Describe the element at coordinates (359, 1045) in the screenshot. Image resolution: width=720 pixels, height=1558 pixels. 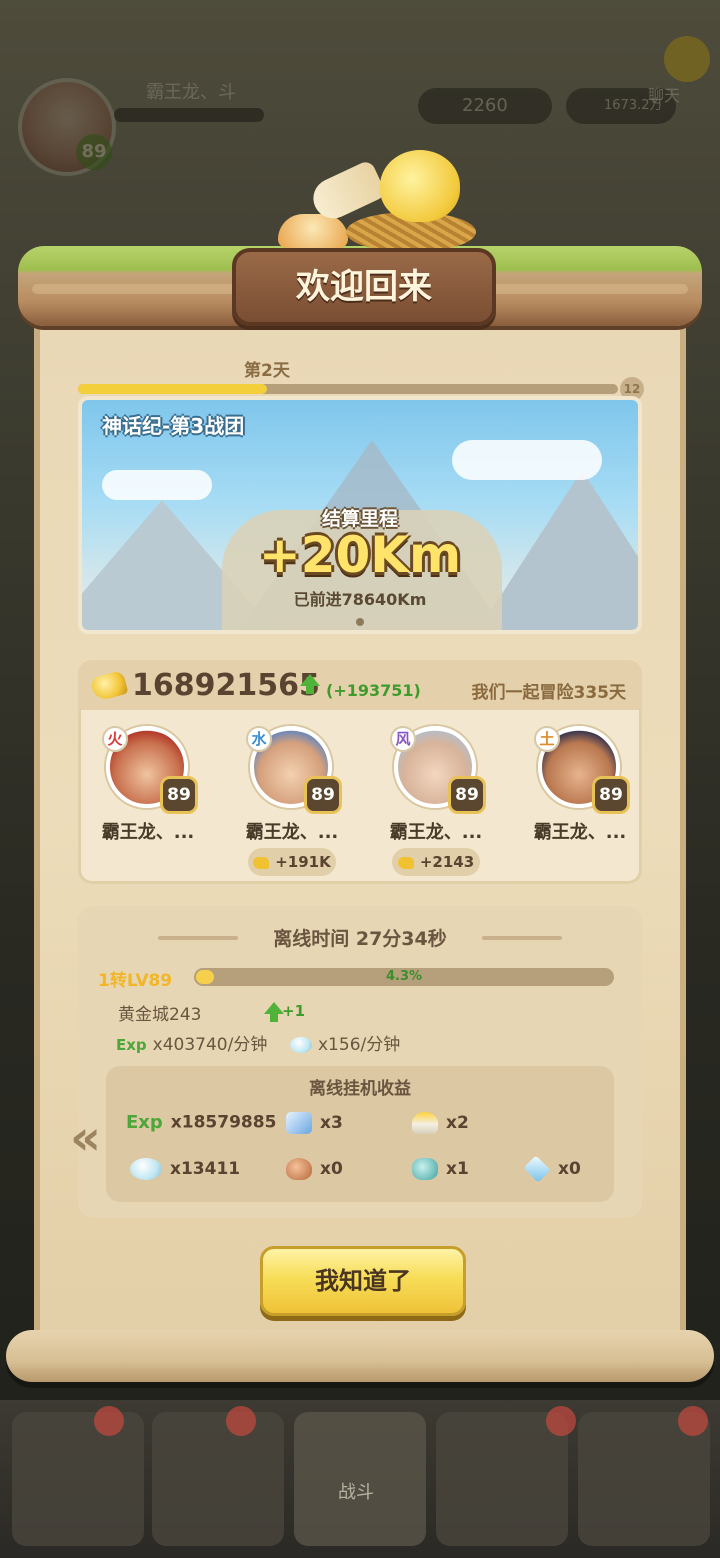
I see `gem-rate-value: x156/分钟` at that location.